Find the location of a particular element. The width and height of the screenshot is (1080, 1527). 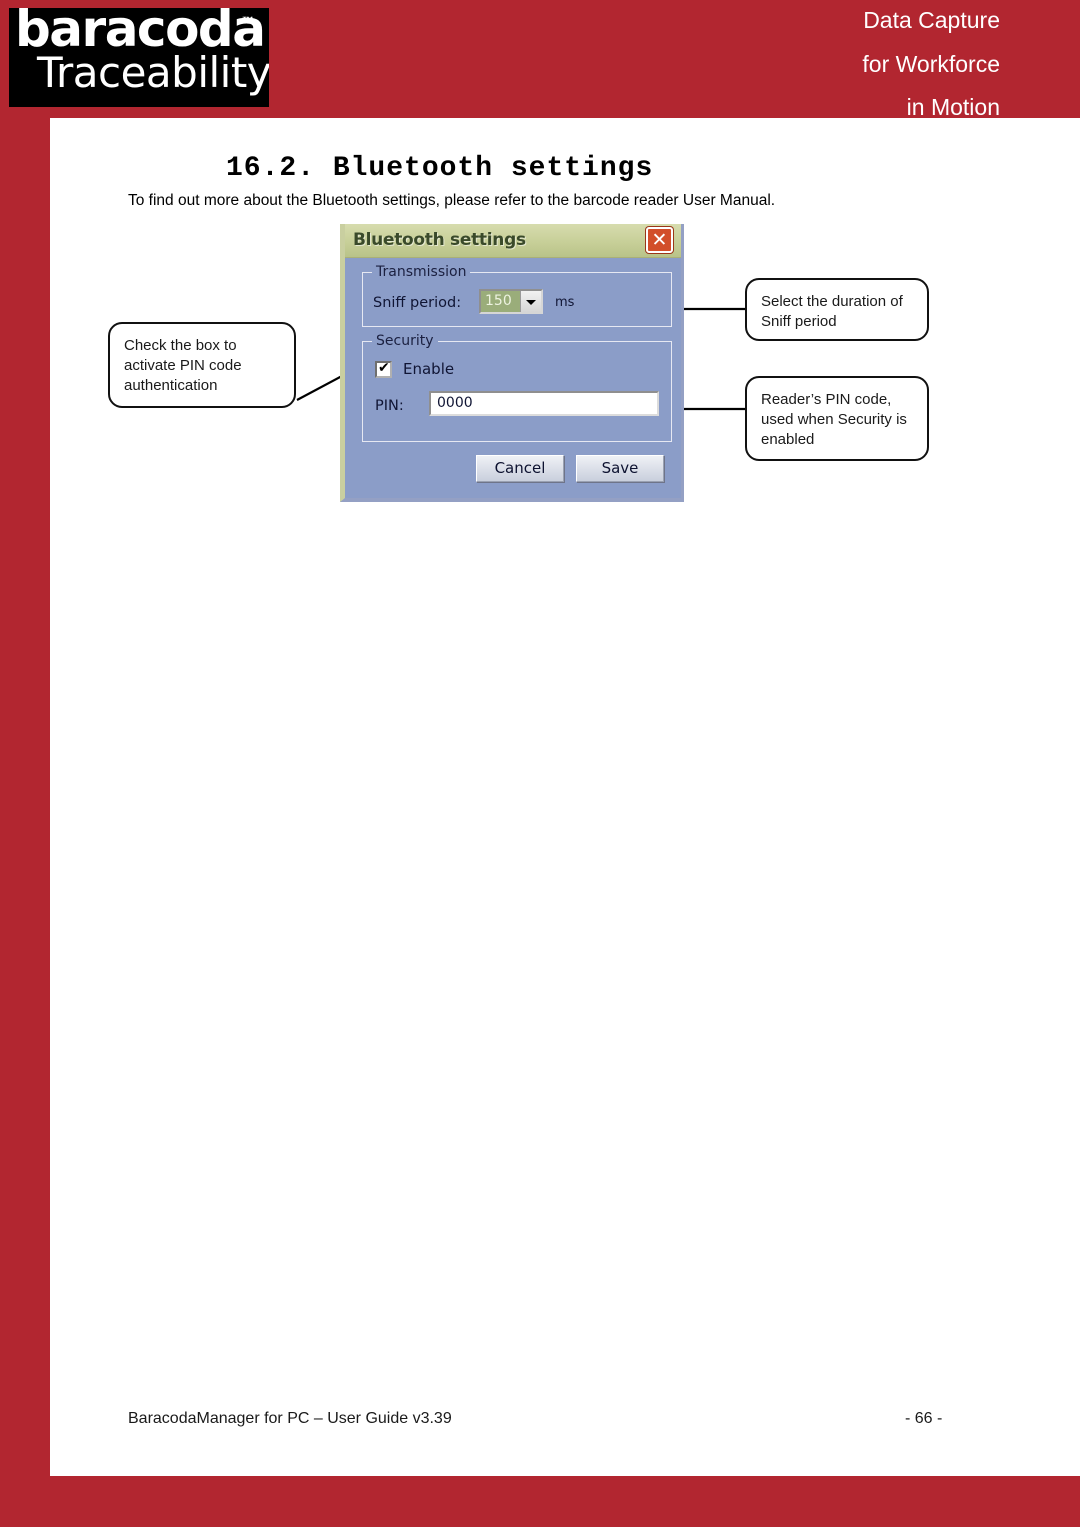

sniff-period-value: 150 is located at coordinates (500, 301).